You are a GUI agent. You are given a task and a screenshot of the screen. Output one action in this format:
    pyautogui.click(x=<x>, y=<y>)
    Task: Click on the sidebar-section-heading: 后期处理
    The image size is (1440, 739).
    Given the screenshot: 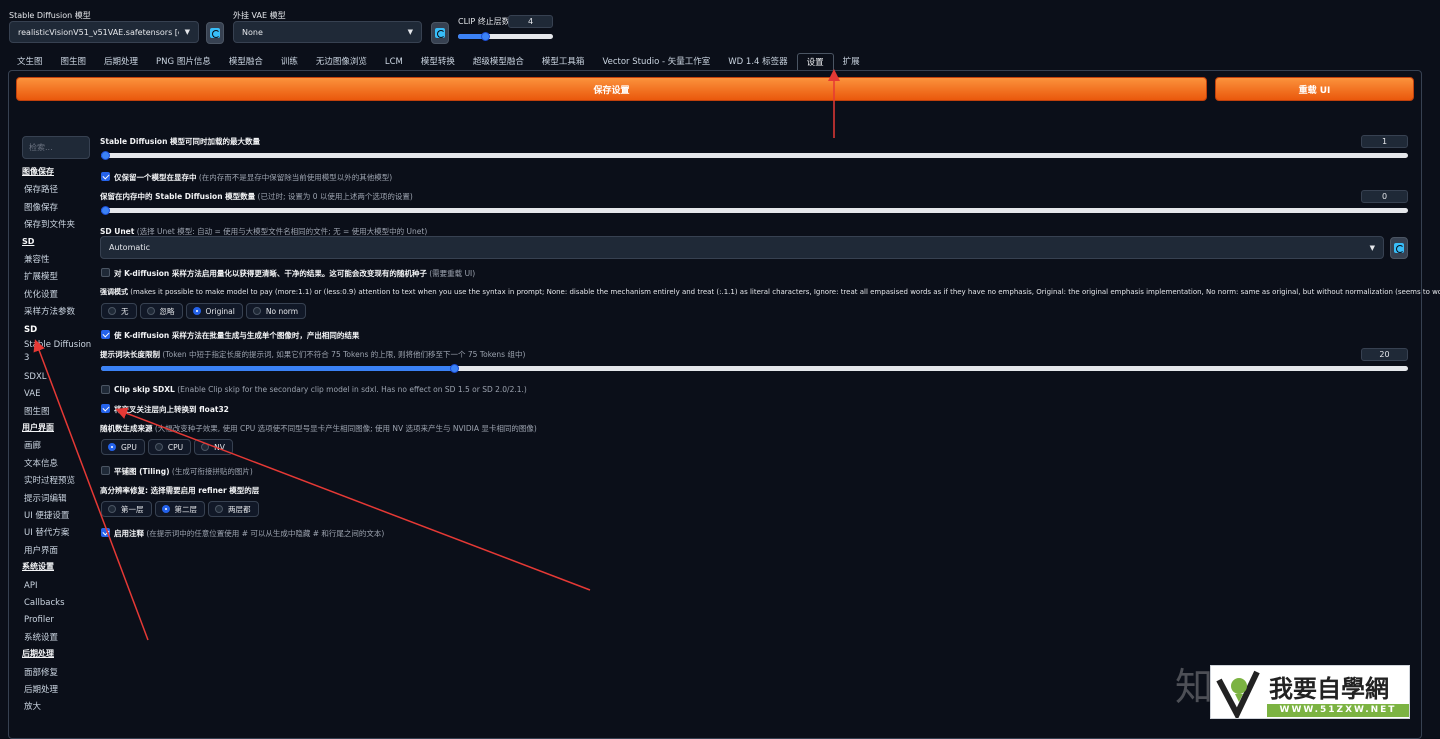 What is the action you would take?
    pyautogui.click(x=38, y=654)
    